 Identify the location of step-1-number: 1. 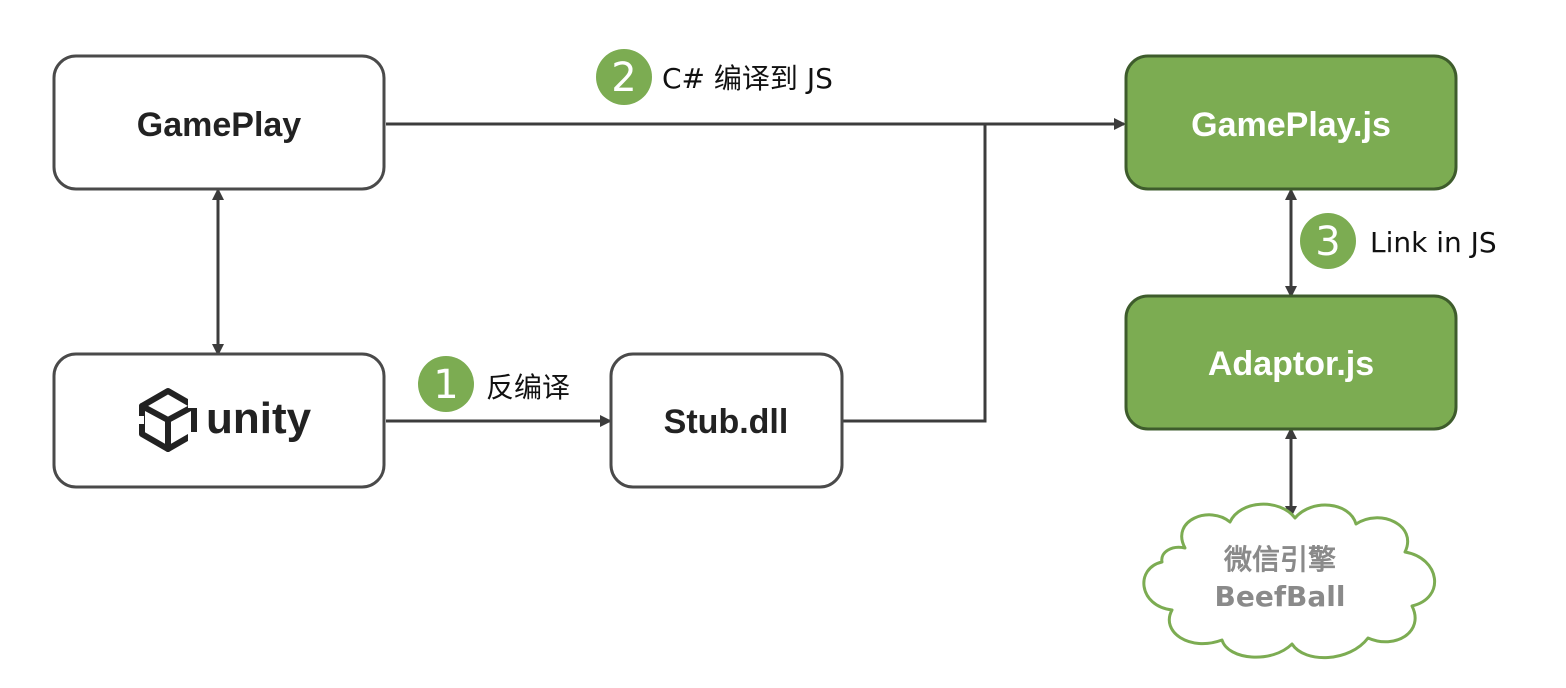
(445, 385).